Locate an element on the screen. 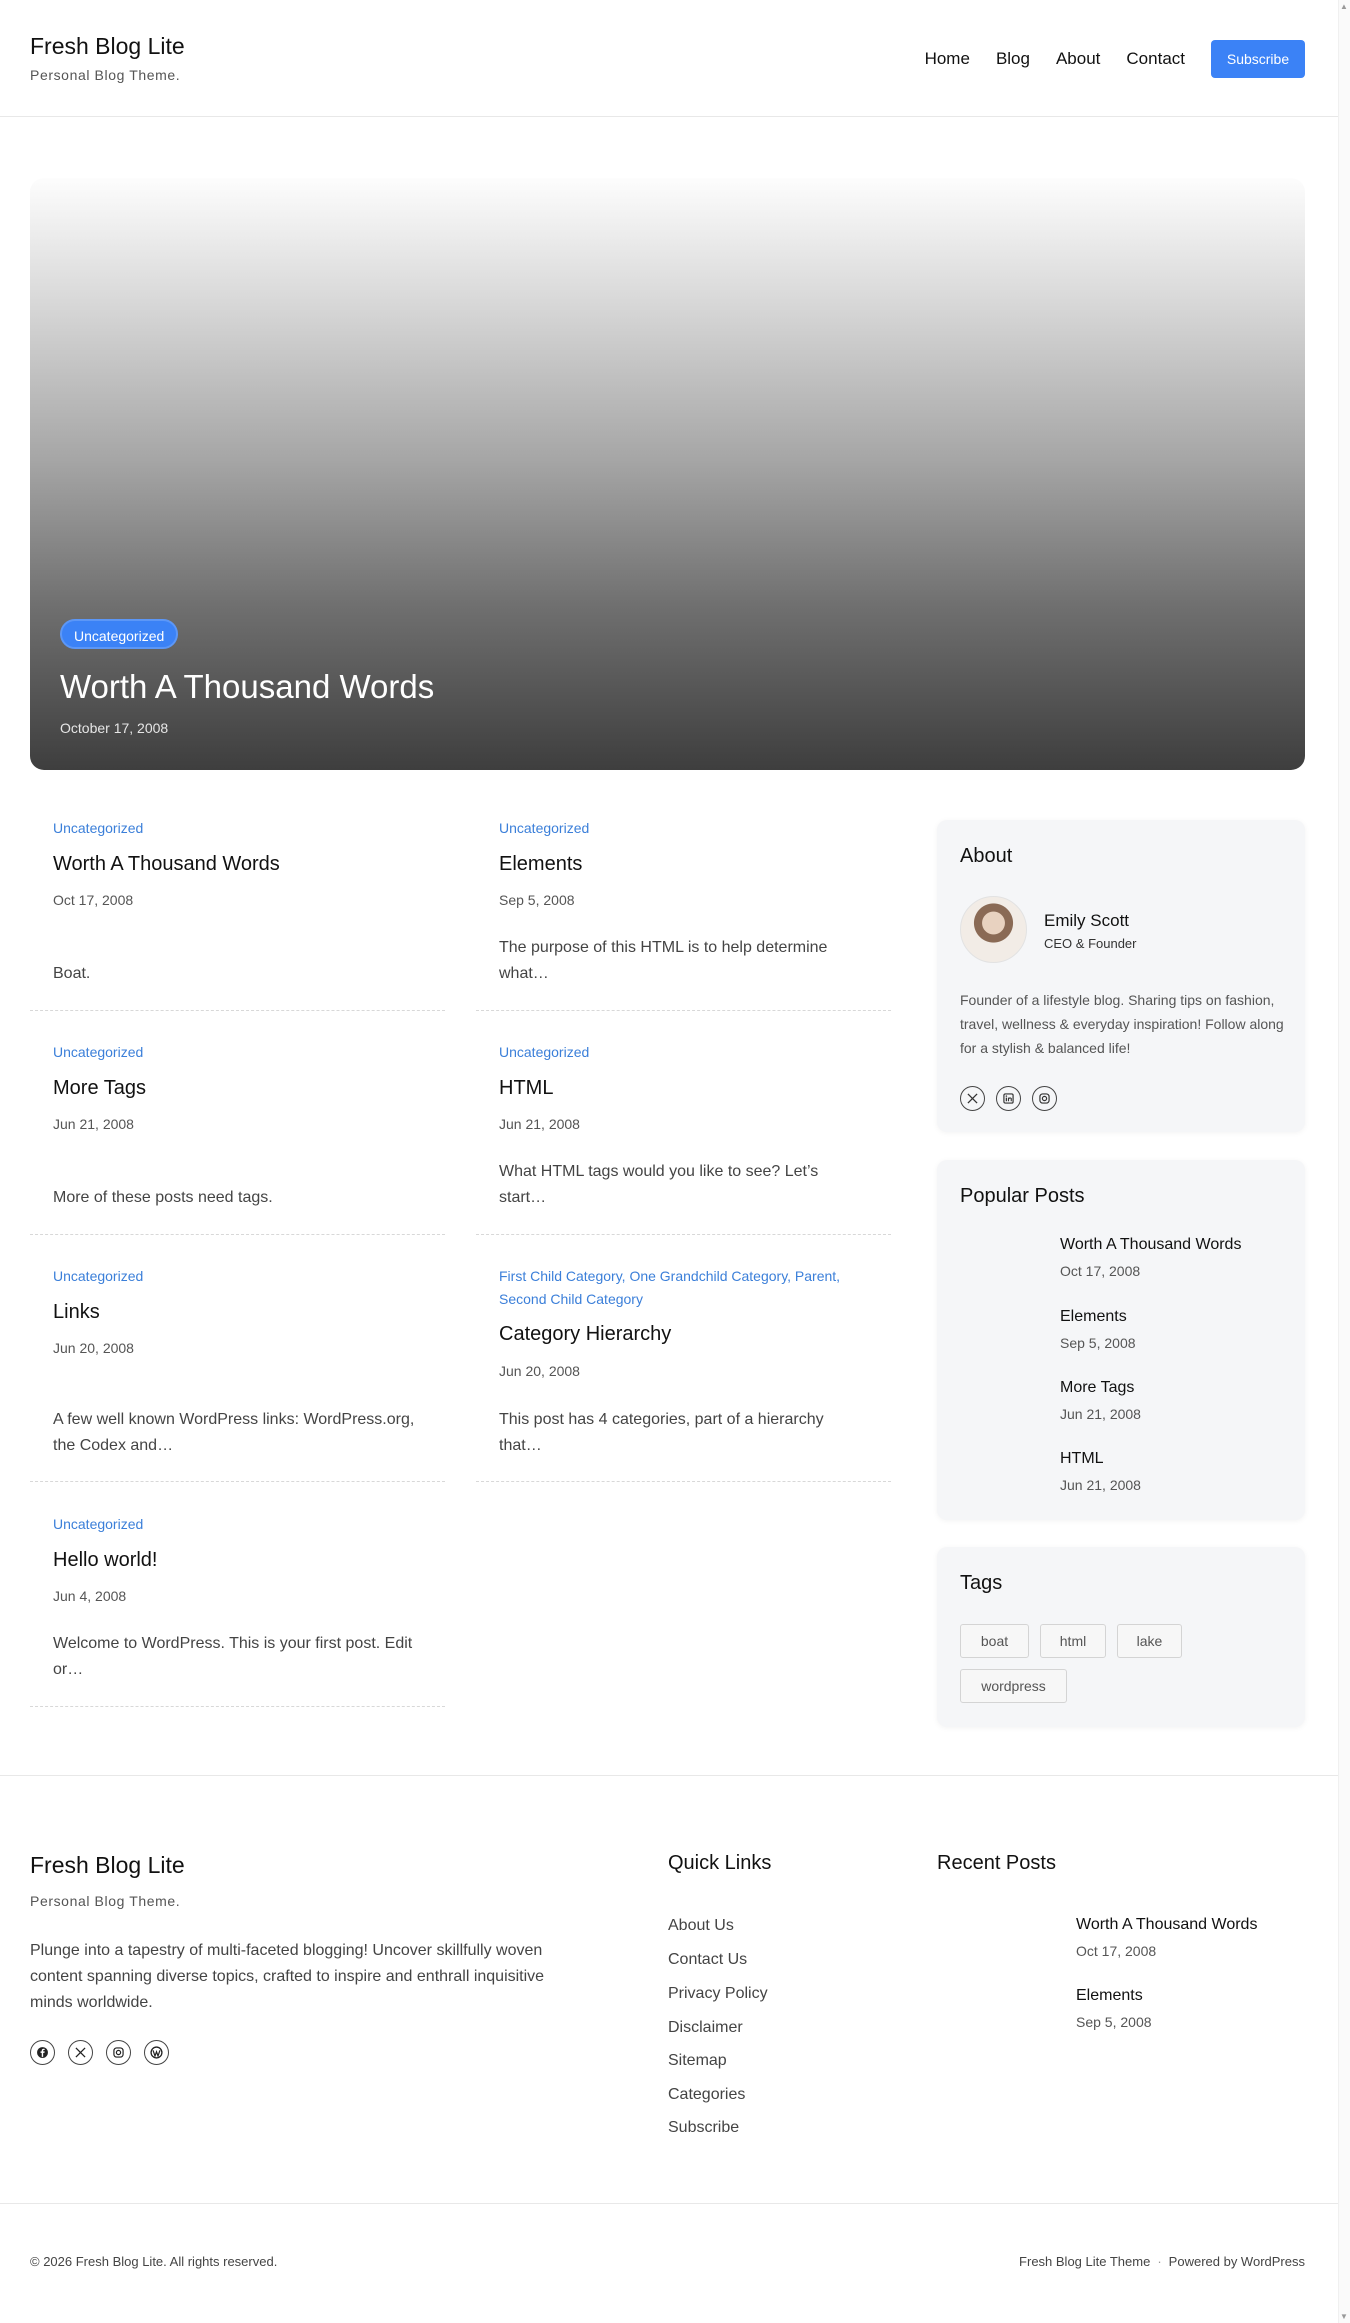 This screenshot has width=1350, height=2323. scroll-down-icon: ▼ is located at coordinates (1344, 2316).